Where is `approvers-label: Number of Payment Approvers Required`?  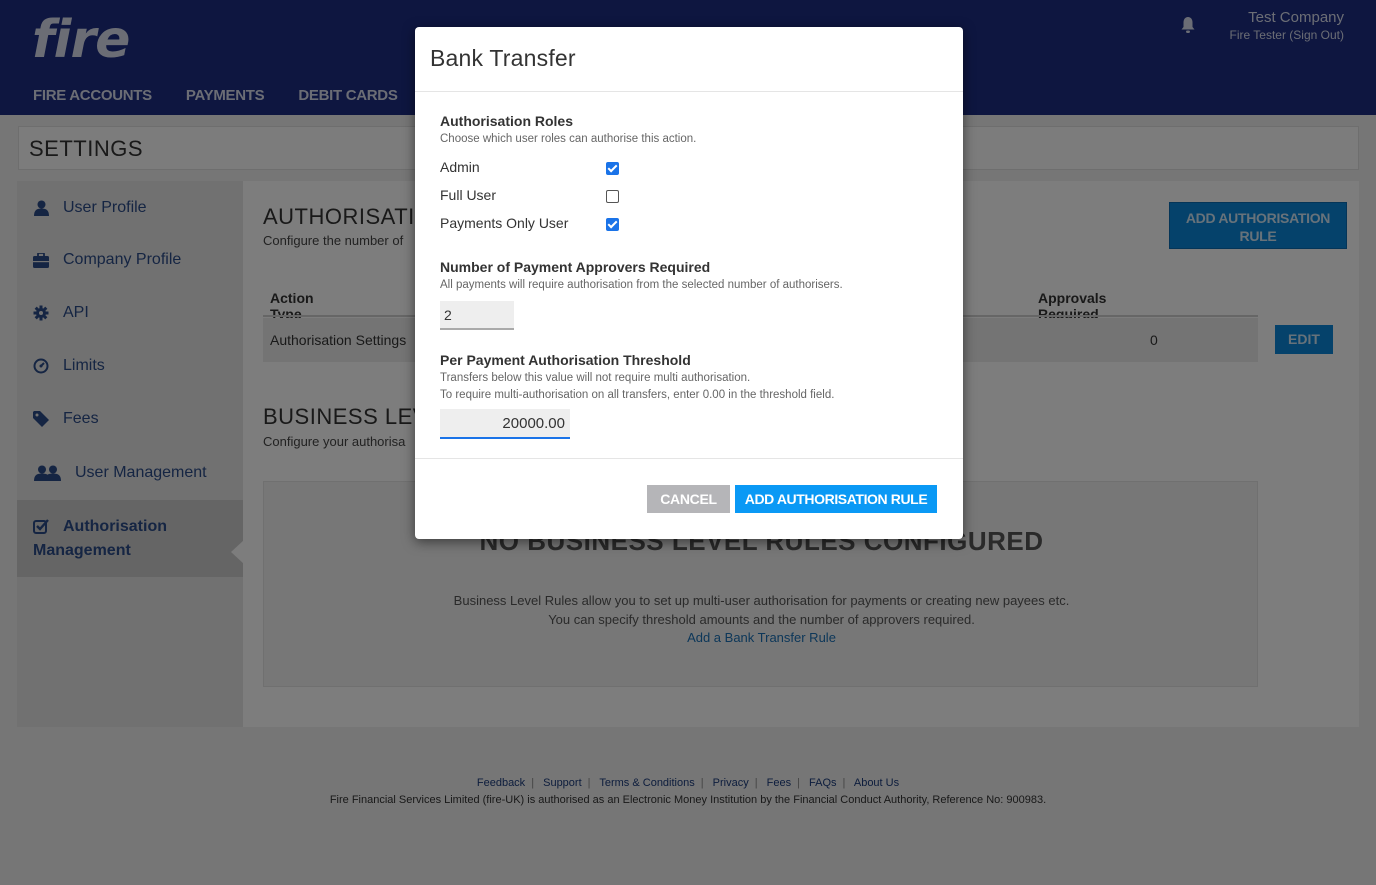
approvers-label: Number of Payment Approvers Required is located at coordinates (575, 267).